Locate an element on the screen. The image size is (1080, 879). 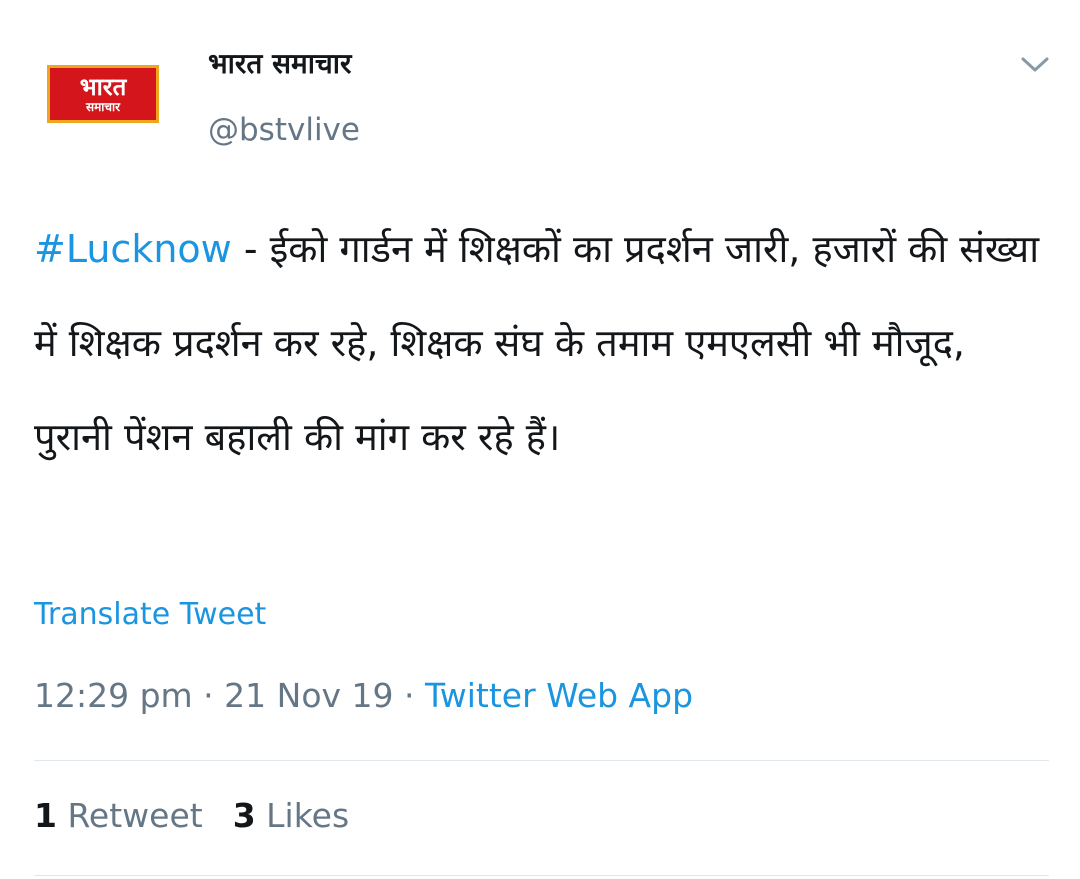
chevron-down-icon is located at coordinates (1035, 64).